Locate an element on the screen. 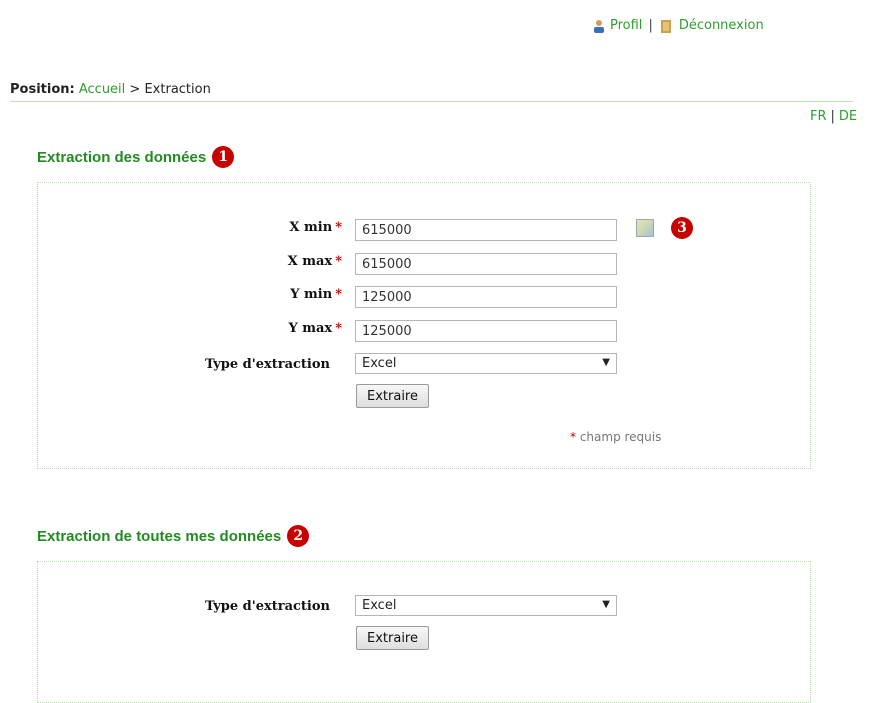 The image size is (869, 703). xmin-row: X min * is located at coordinates (296, 227).